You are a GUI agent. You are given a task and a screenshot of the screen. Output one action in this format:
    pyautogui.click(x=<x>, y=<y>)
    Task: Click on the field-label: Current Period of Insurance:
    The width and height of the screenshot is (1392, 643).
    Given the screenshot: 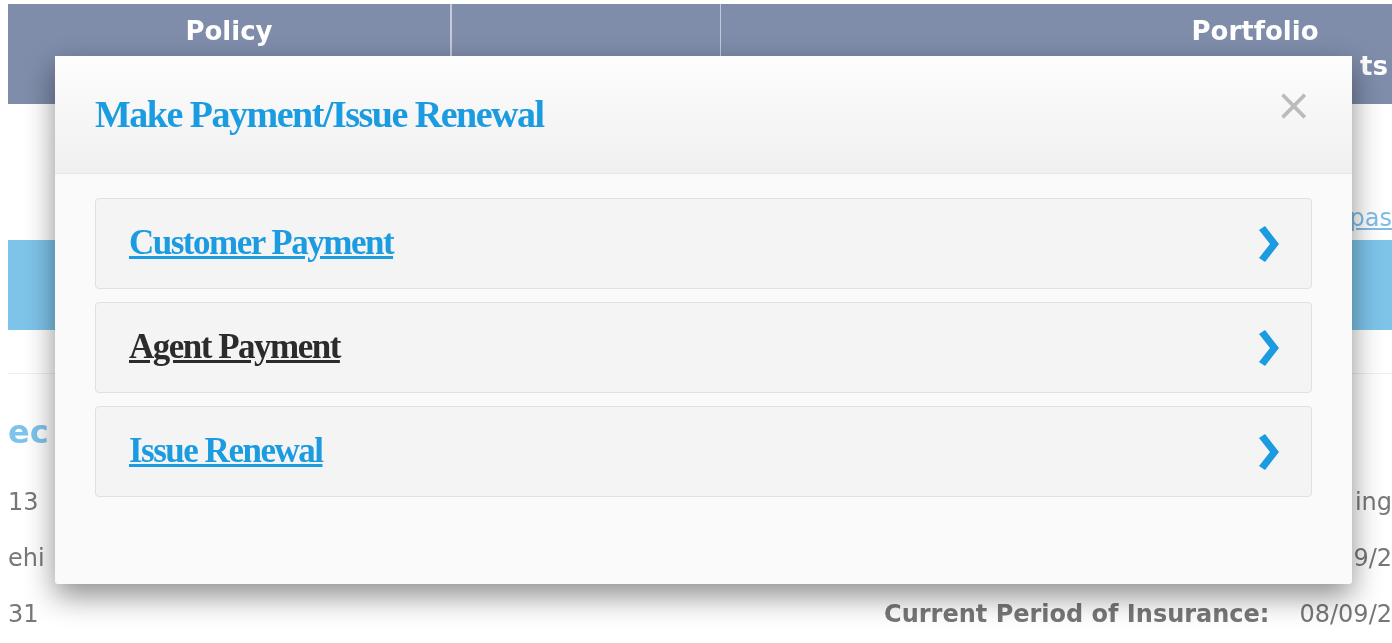 What is the action you would take?
    pyautogui.click(x=1077, y=614)
    